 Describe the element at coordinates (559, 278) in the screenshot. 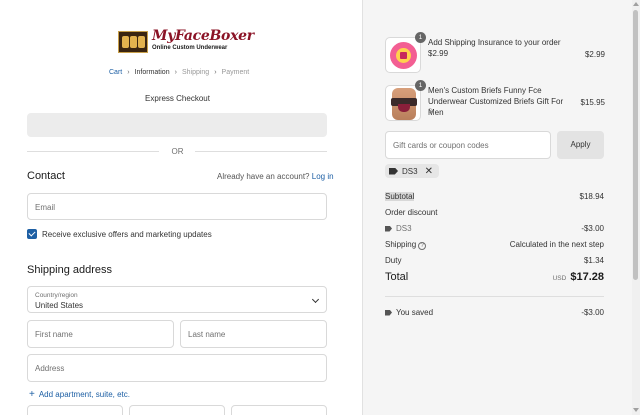

I see `currency-code: USD` at that location.